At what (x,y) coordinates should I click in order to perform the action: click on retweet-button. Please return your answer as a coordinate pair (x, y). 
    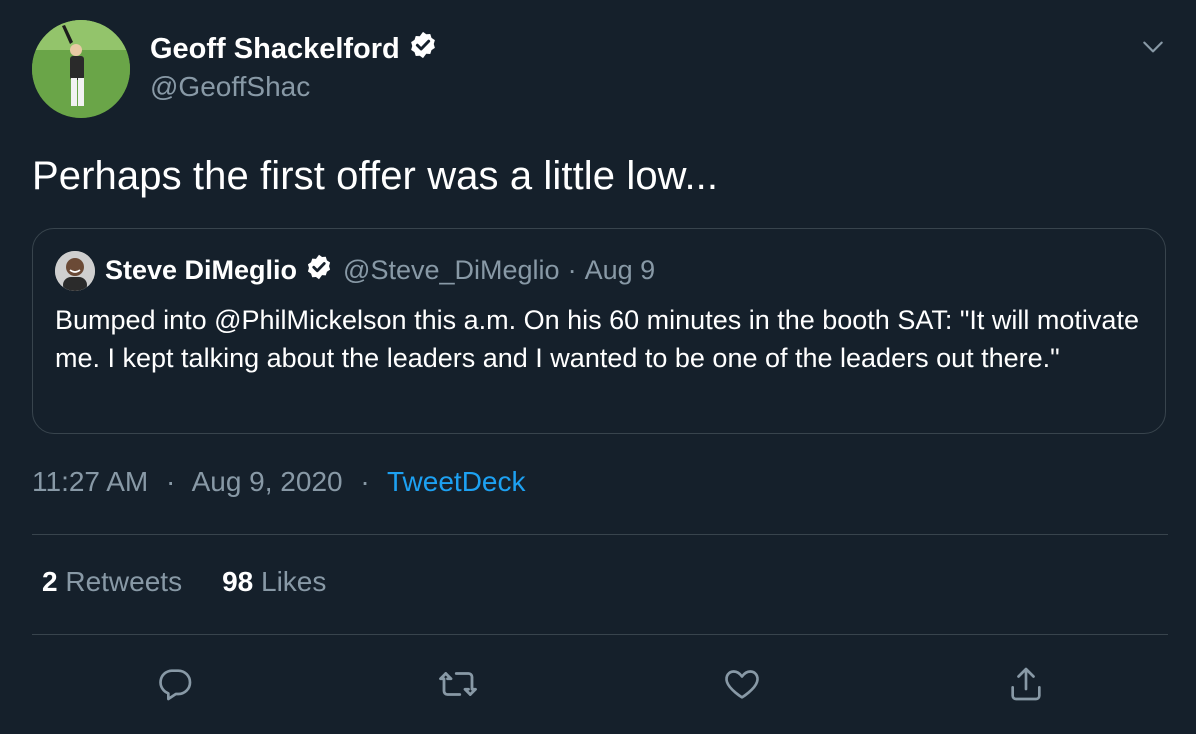
    Looking at the image, I should click on (458, 686).